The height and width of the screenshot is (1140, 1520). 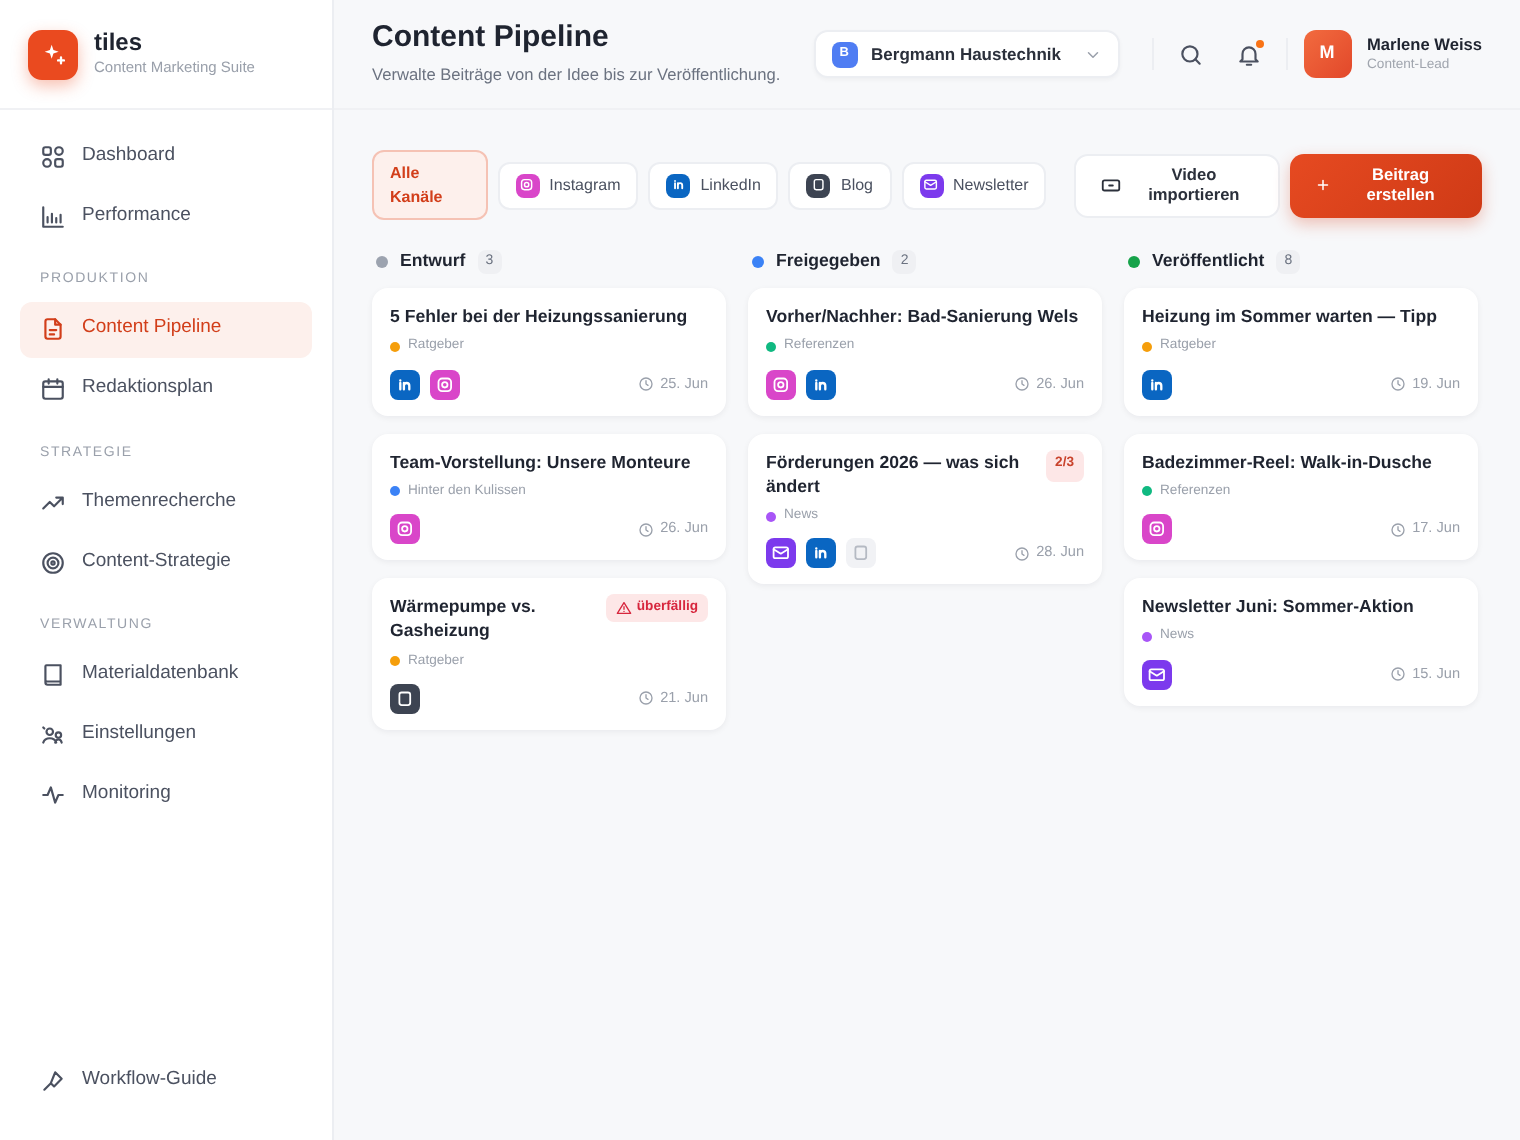 What do you see at coordinates (576, 75) in the screenshot?
I see `page-subtitle: Verwalte Beiträge von der Idee bis zur Veröffentlichung.` at bounding box center [576, 75].